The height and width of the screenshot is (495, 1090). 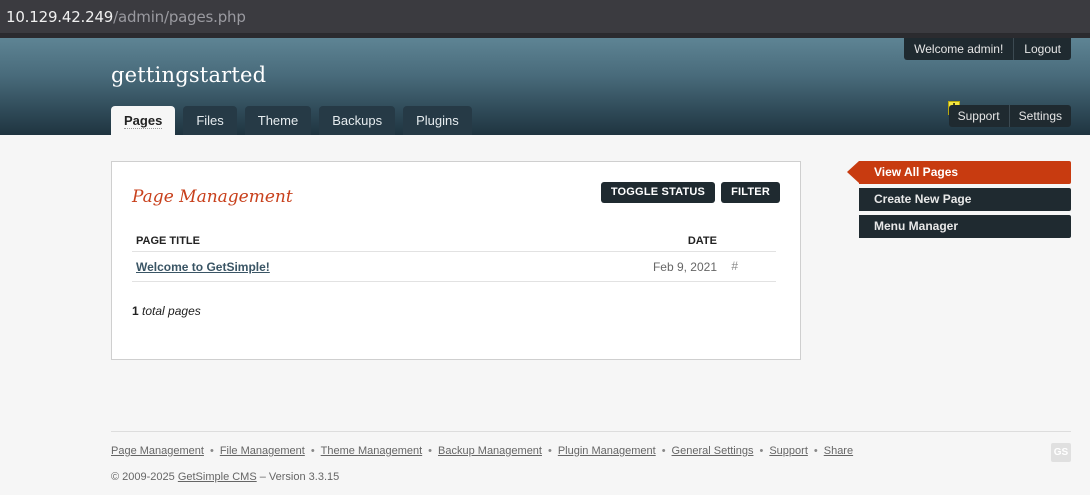 I want to click on column-page-title: PAGE TITLE, so click(x=168, y=241).